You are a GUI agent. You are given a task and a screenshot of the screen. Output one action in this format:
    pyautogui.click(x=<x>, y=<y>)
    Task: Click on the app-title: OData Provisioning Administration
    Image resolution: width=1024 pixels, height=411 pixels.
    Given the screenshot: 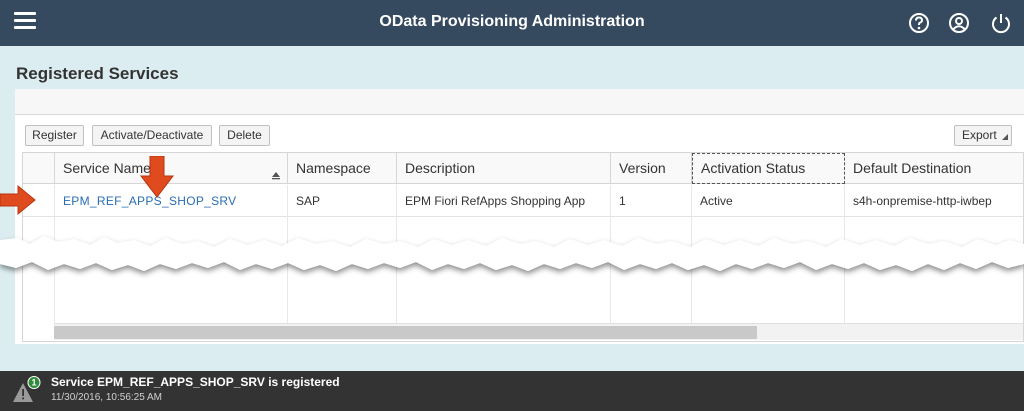 What is the action you would take?
    pyautogui.click(x=512, y=21)
    